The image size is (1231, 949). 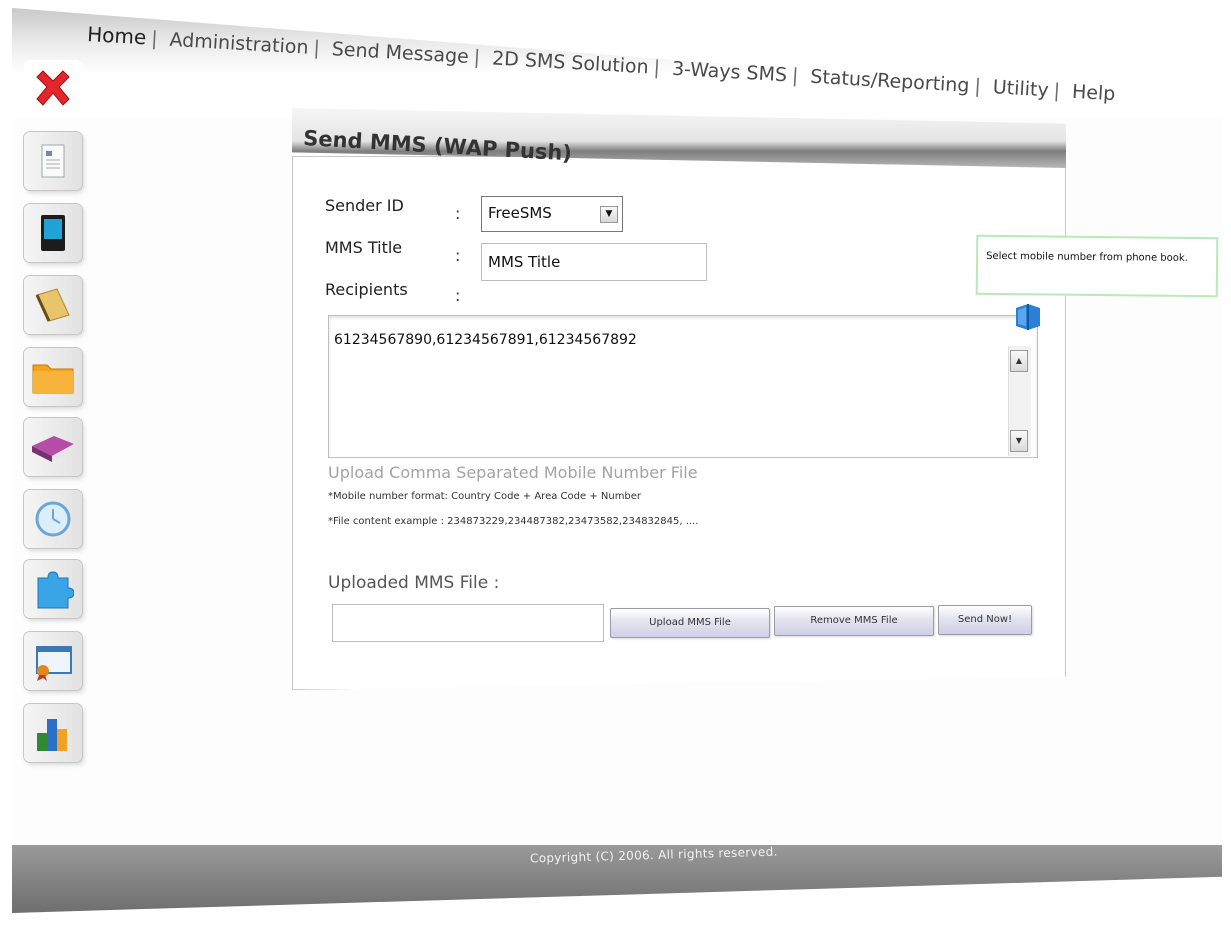 What do you see at coordinates (55, 590) in the screenshot?
I see `puzzle-icon` at bounding box center [55, 590].